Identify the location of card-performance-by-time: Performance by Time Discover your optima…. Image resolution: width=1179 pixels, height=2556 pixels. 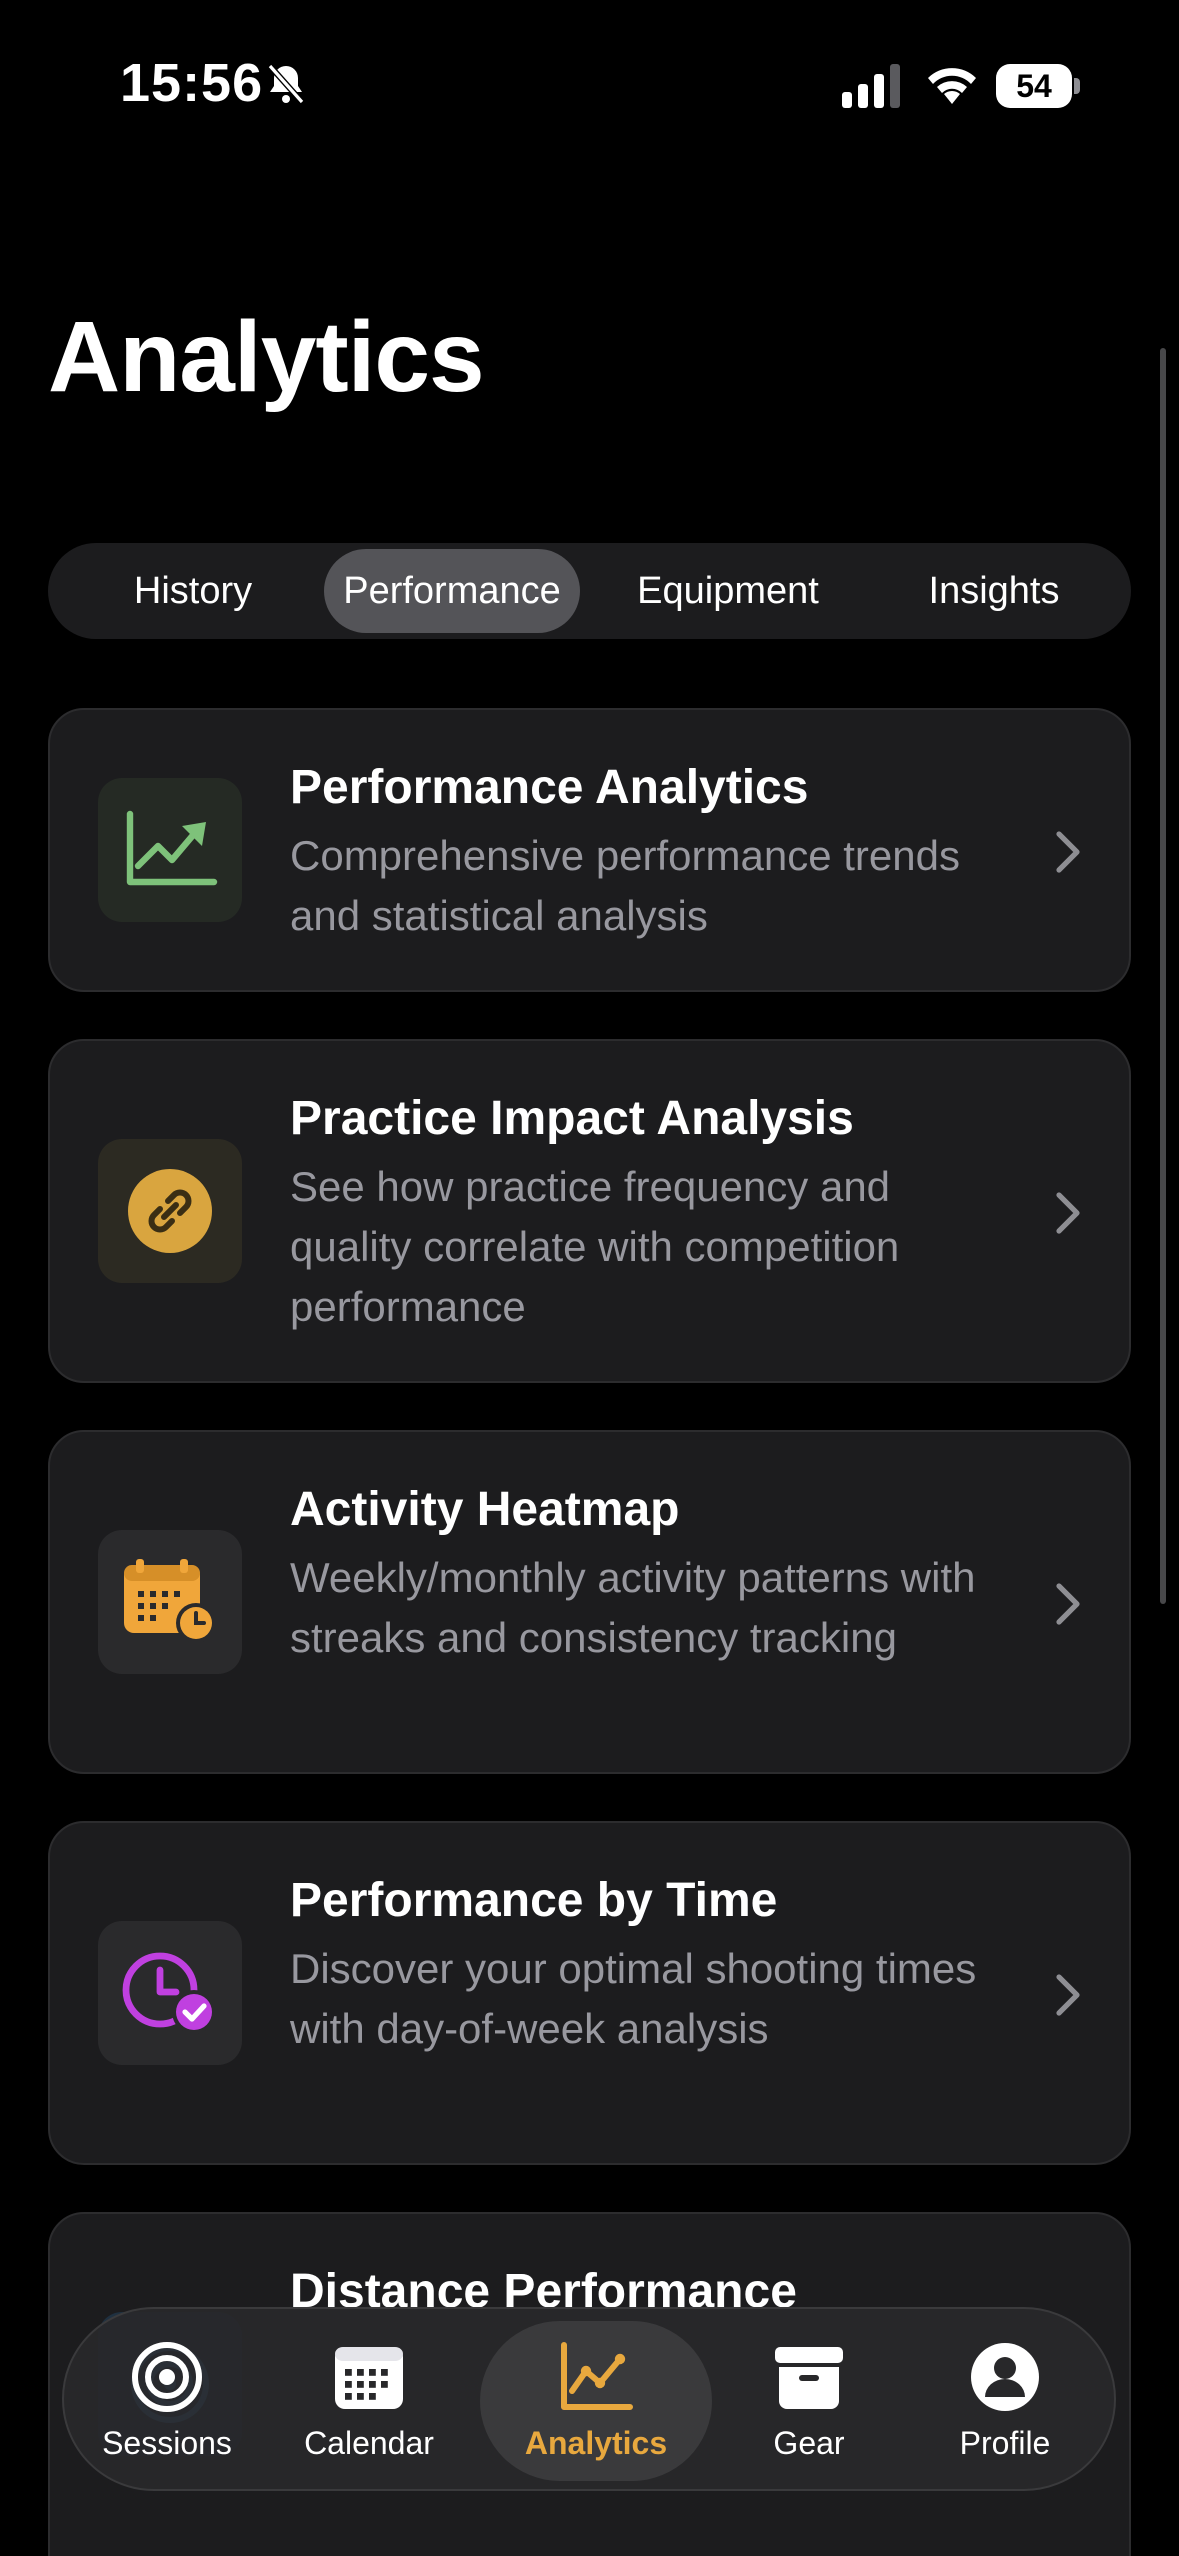
(589, 1993).